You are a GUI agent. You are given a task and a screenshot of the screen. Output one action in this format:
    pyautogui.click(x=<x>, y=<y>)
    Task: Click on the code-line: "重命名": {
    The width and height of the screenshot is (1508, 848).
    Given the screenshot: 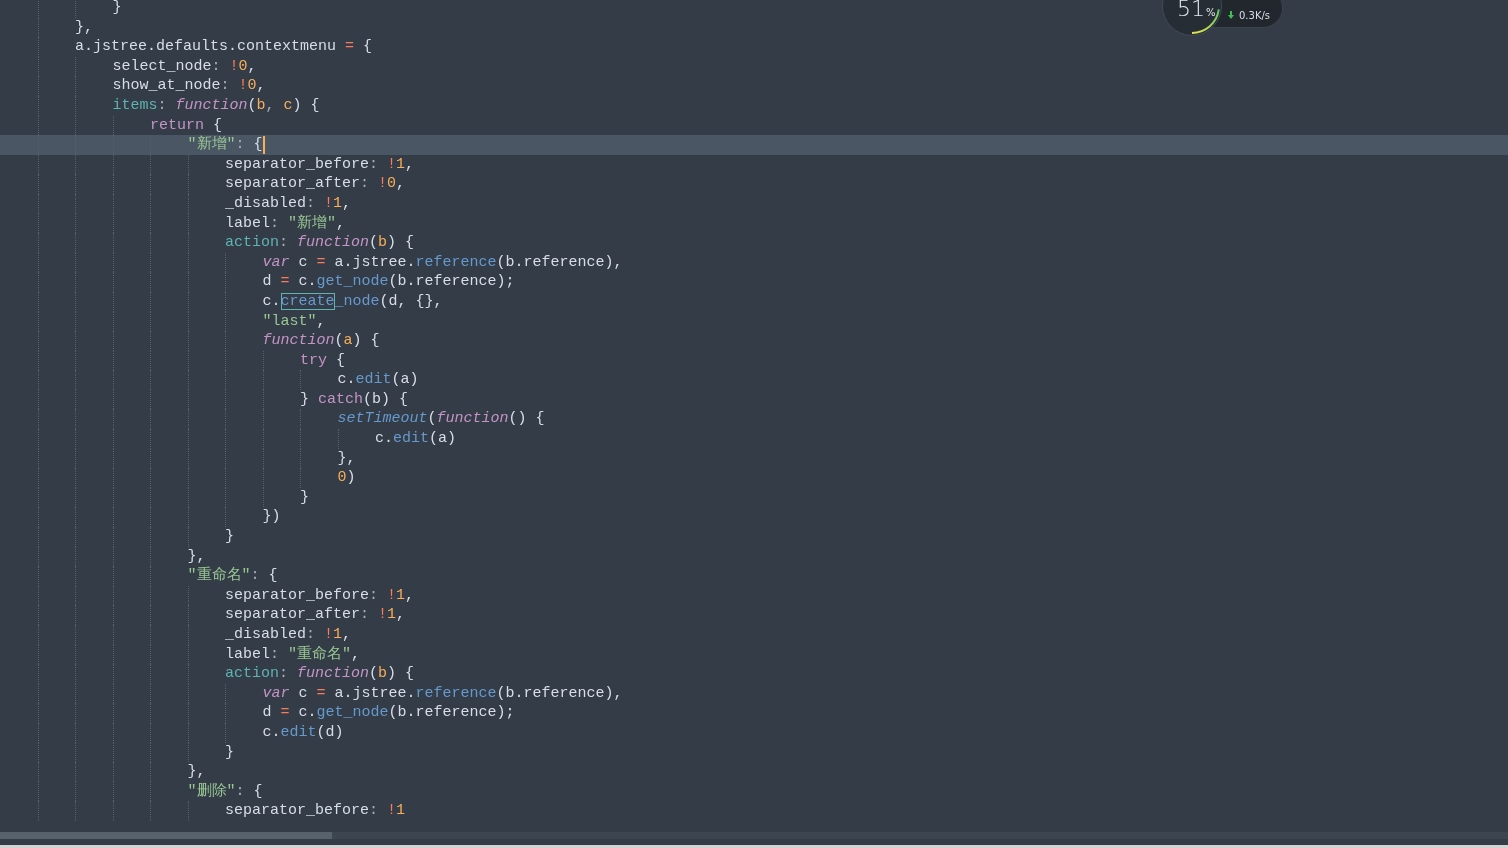 What is the action you would take?
    pyautogui.click(x=232, y=576)
    